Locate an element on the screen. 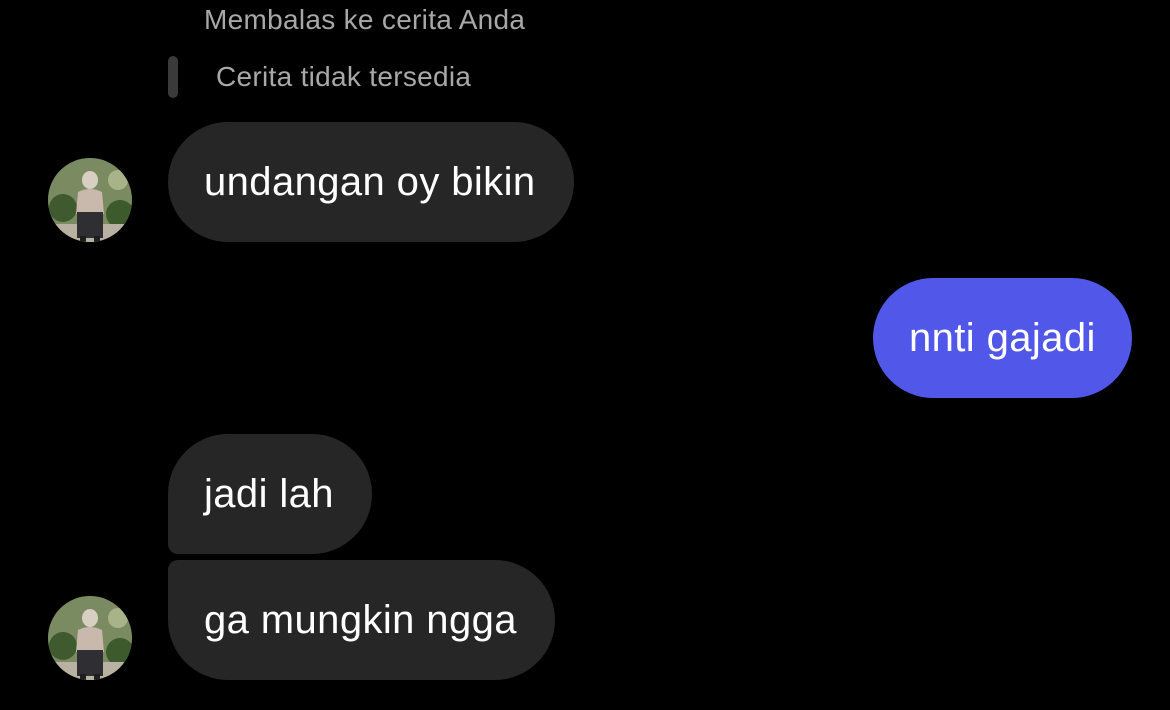 This screenshot has height=710, width=1170. story-reply-quote: Cerita tidak tersedia is located at coordinates (319, 77).